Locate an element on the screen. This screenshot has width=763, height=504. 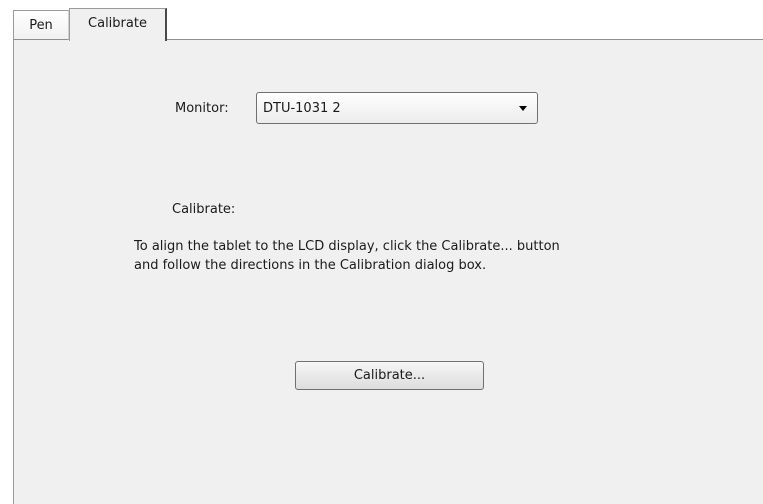
tab-pen: Pen is located at coordinates (41, 25).